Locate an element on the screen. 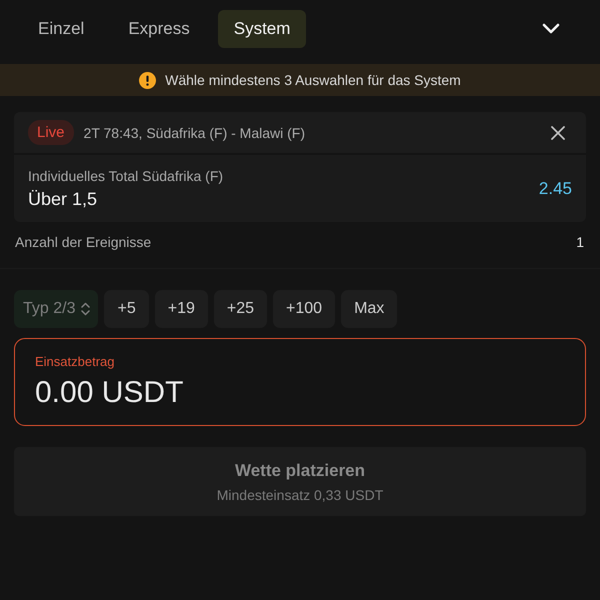  market-name: Individuelles Total Südafrika (F) is located at coordinates (126, 176).